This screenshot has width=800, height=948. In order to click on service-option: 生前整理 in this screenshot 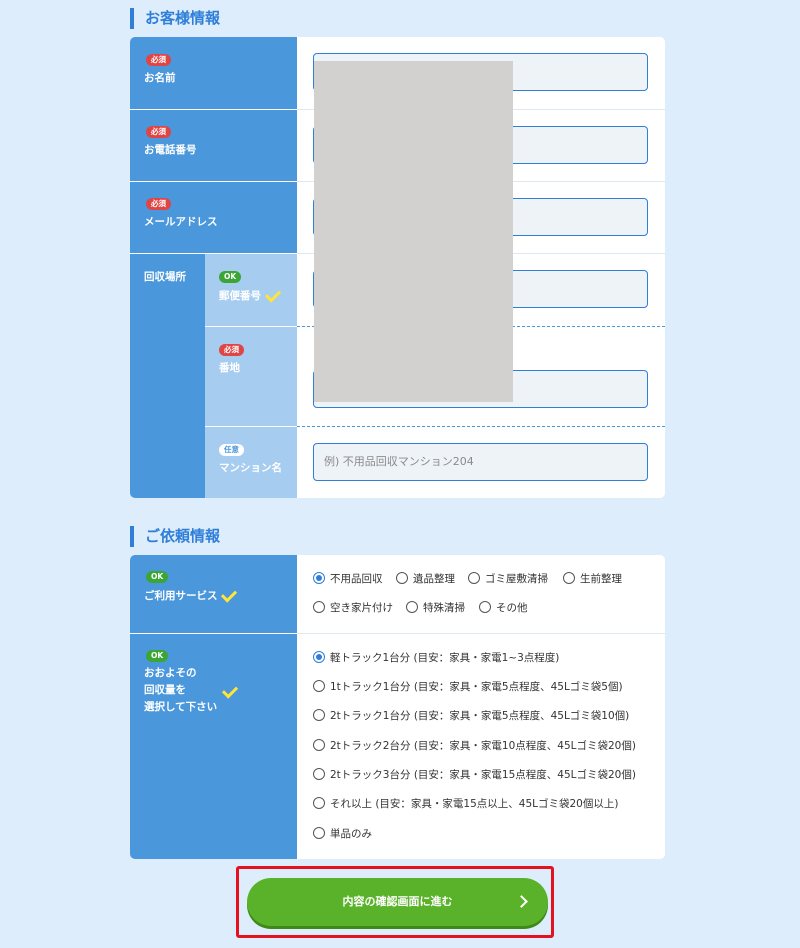, I will do `click(592, 579)`.